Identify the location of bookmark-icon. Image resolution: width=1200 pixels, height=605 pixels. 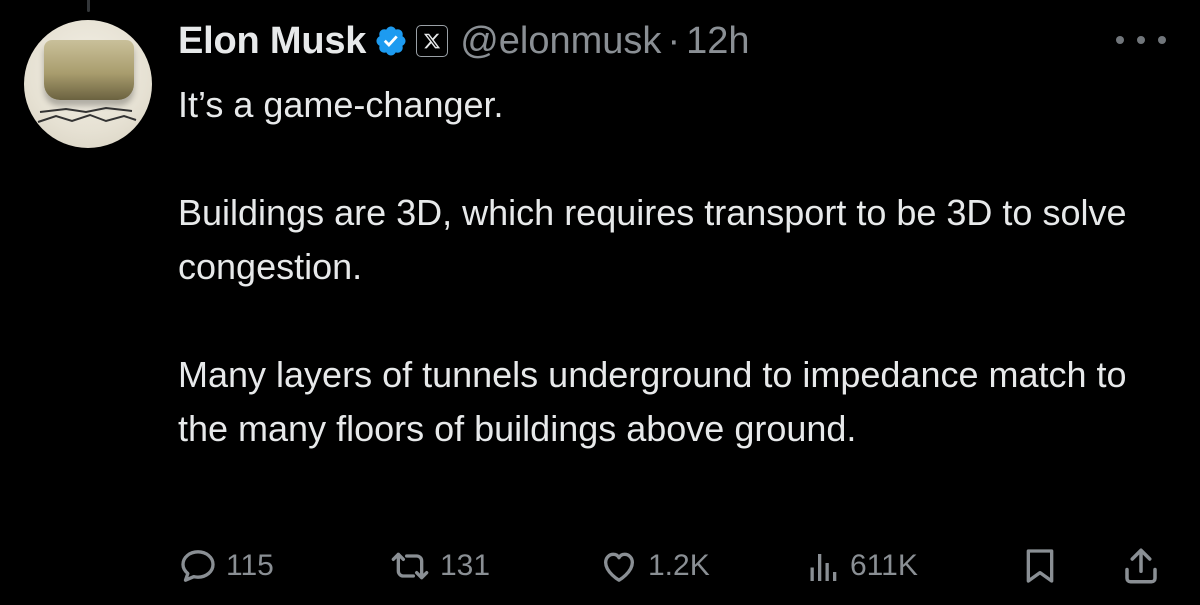
(1040, 566).